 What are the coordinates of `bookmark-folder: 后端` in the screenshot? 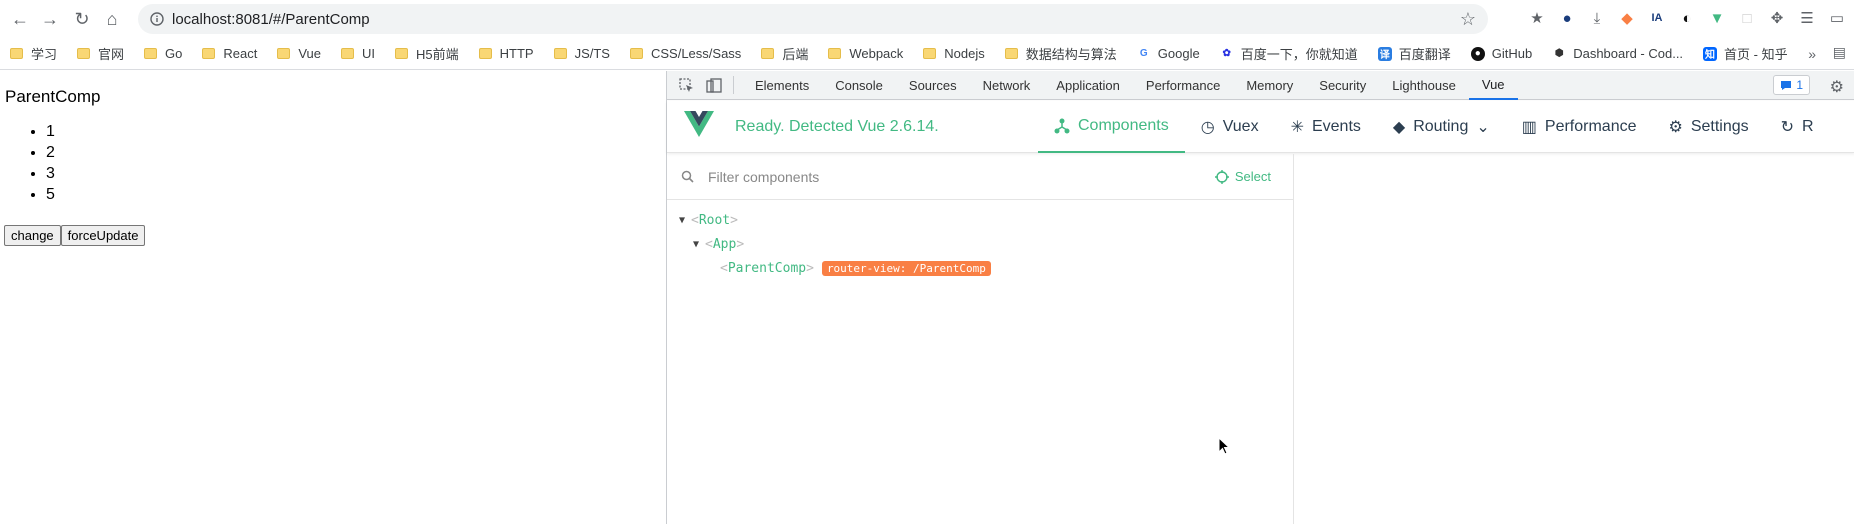 It's located at (784, 53).